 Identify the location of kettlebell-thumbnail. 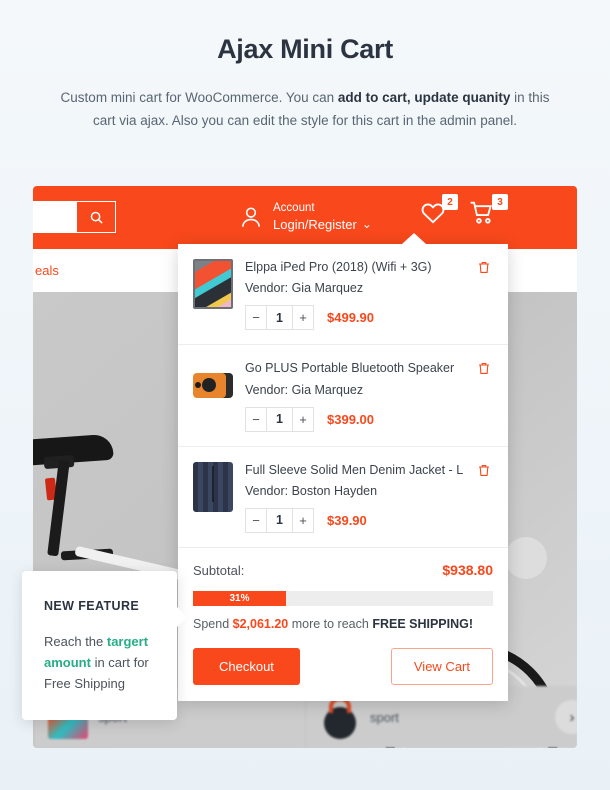
(340, 717).